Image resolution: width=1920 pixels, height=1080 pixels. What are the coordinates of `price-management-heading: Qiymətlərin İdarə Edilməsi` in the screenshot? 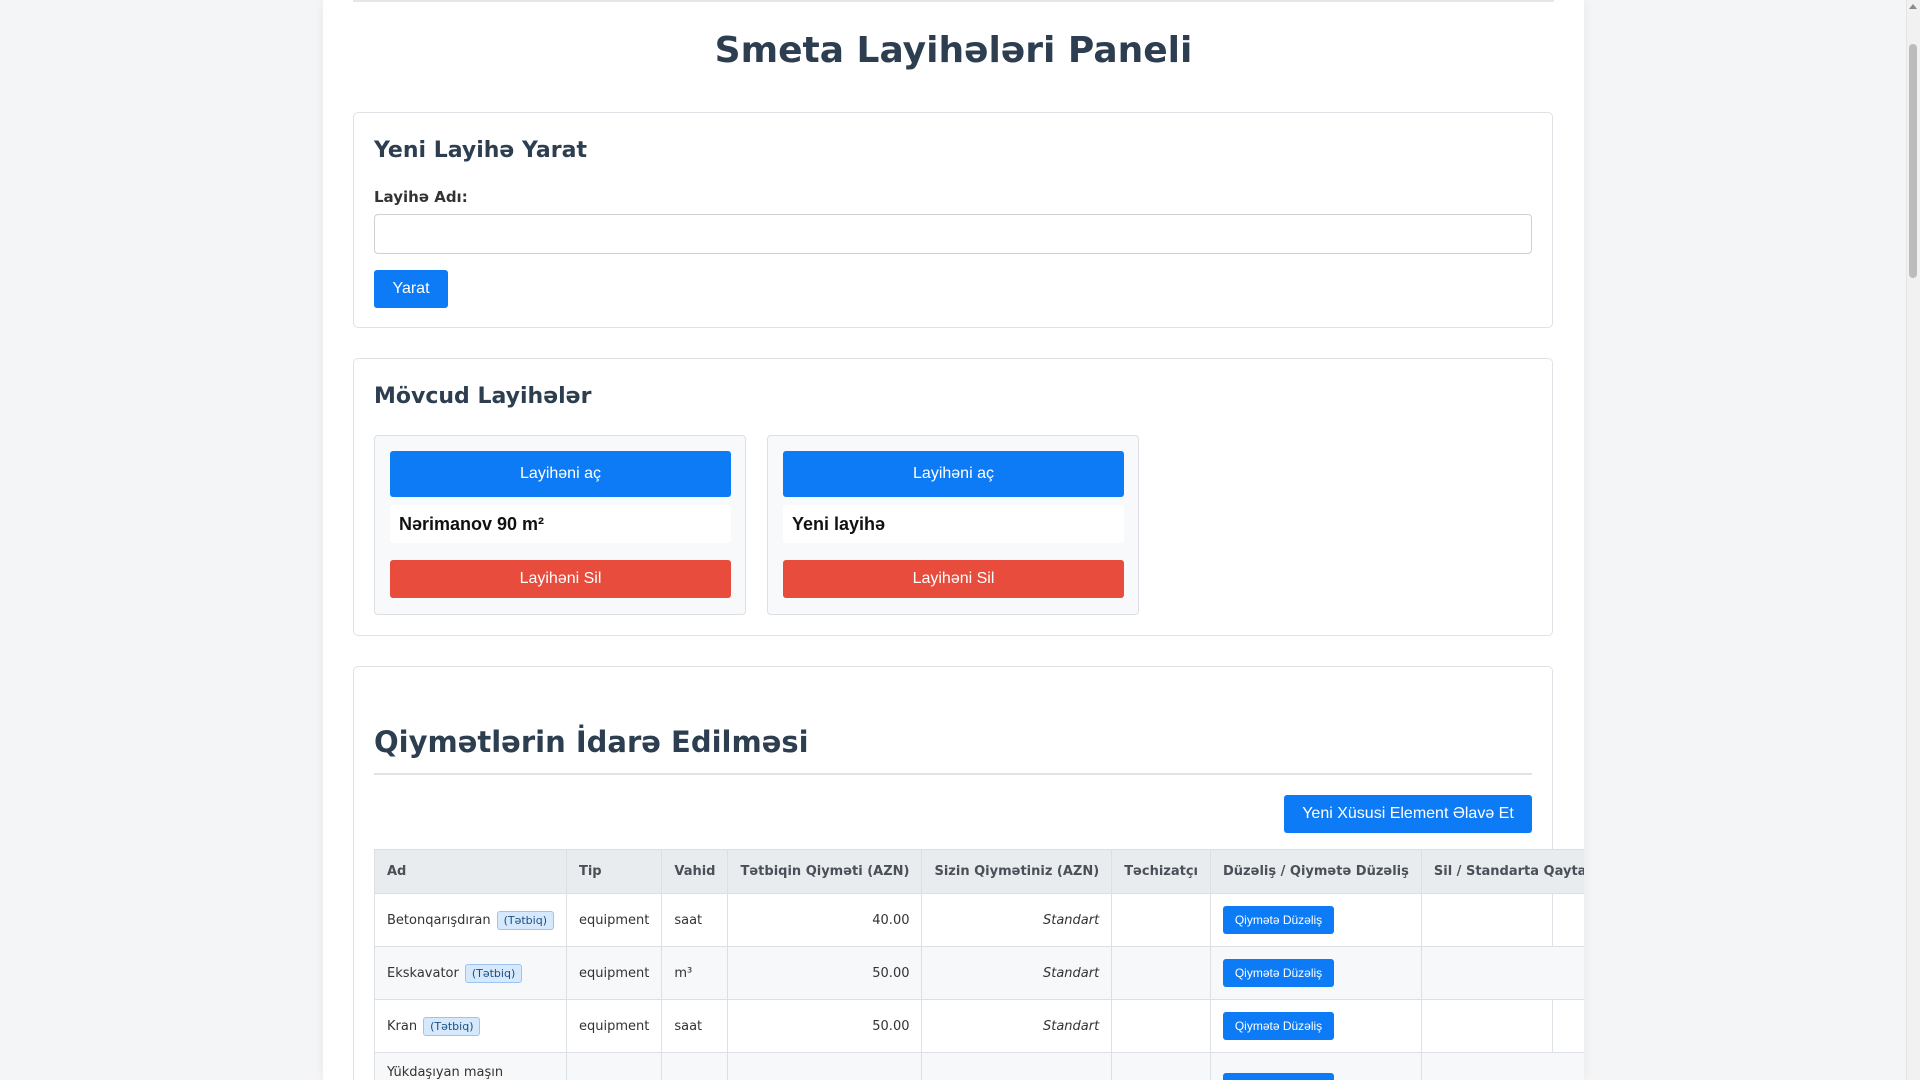 It's located at (591, 742).